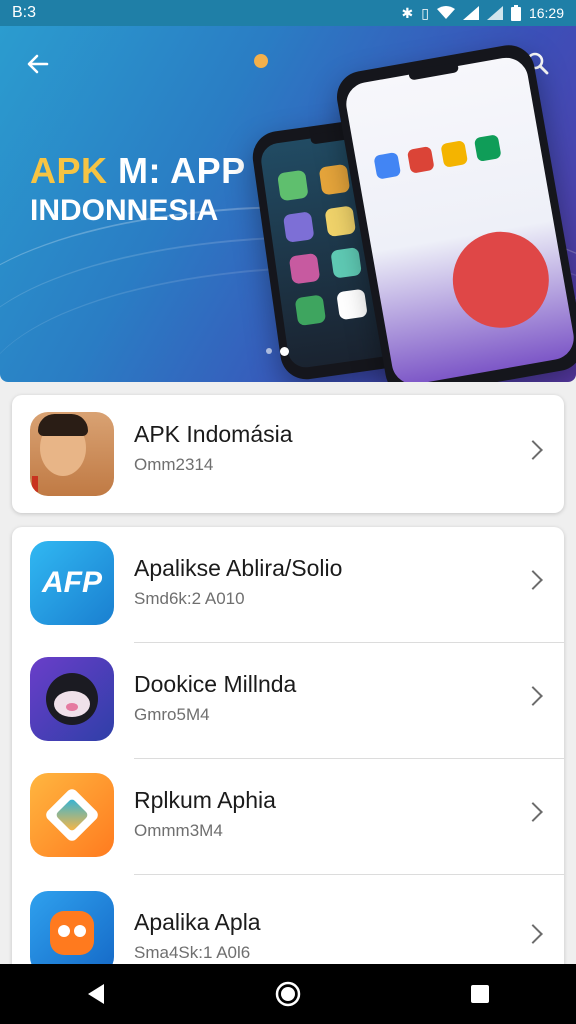 The height and width of the screenshot is (1024, 576). What do you see at coordinates (288, 817) in the screenshot?
I see `list-item: Rplkum Aphia Ommm3M4` at bounding box center [288, 817].